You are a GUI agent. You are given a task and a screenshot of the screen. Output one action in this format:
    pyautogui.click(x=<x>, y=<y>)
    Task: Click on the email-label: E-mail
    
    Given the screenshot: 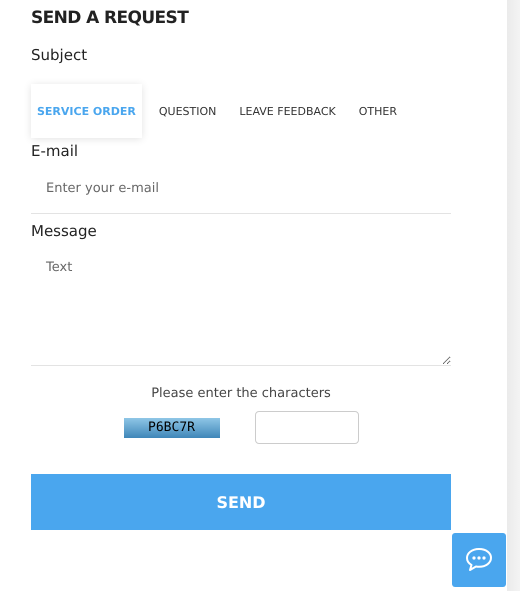 What is the action you would take?
    pyautogui.click(x=55, y=152)
    